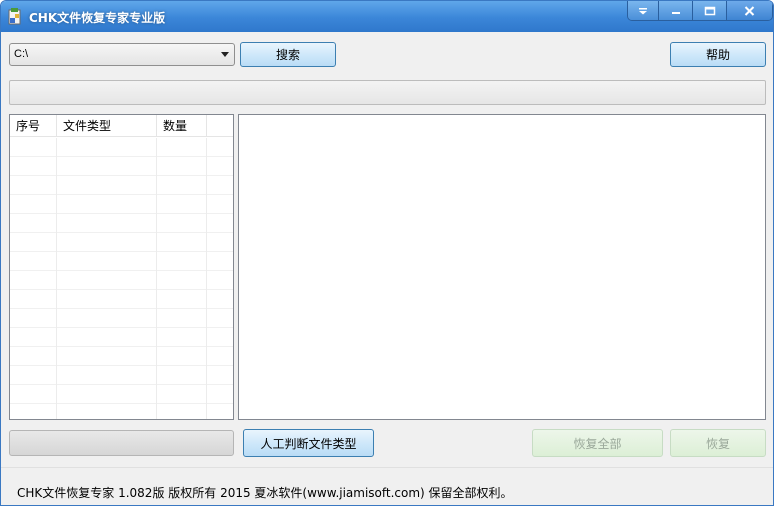 The height and width of the screenshot is (506, 774). What do you see at coordinates (643, 10) in the screenshot?
I see `dropdown-arrow-icon` at bounding box center [643, 10].